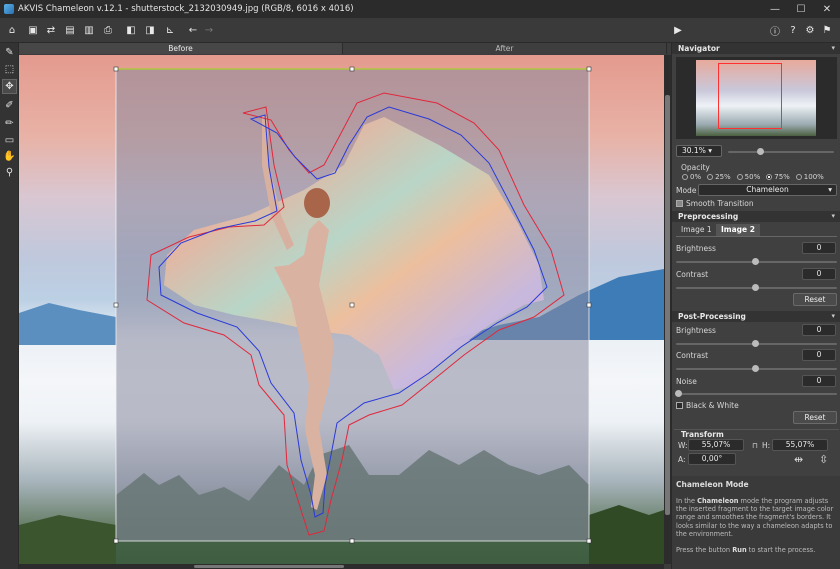  Describe the element at coordinates (778, 177) in the screenshot. I see `opacity-option-75: 75%` at that location.